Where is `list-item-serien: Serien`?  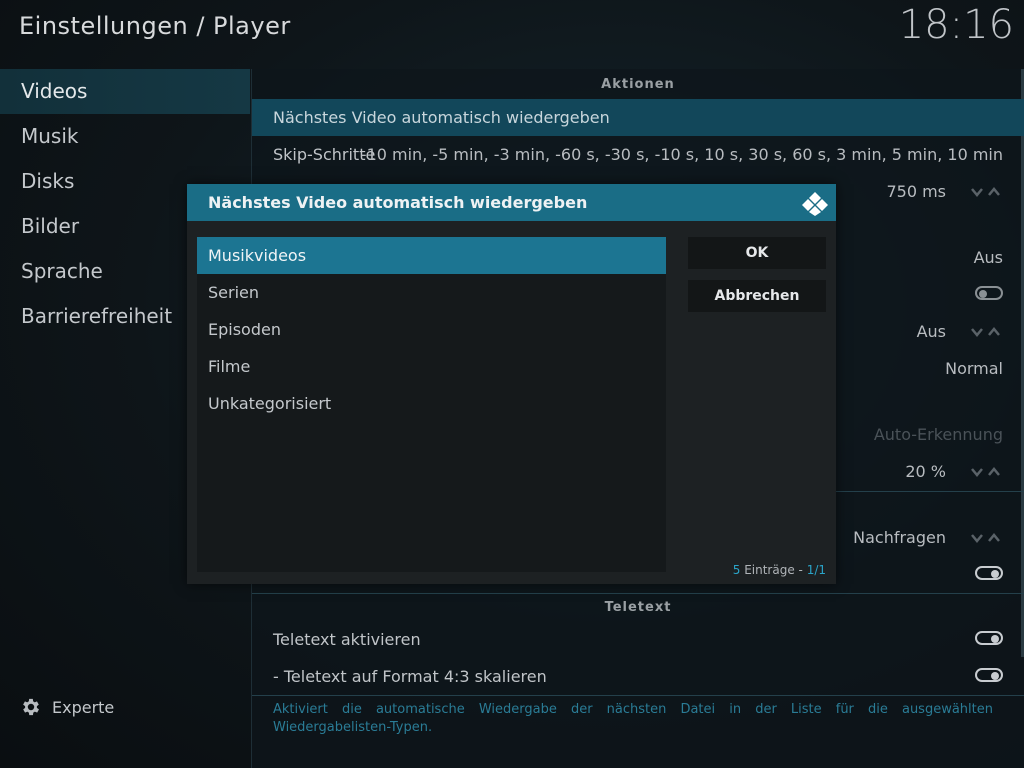
list-item-serien: Serien is located at coordinates (431, 292).